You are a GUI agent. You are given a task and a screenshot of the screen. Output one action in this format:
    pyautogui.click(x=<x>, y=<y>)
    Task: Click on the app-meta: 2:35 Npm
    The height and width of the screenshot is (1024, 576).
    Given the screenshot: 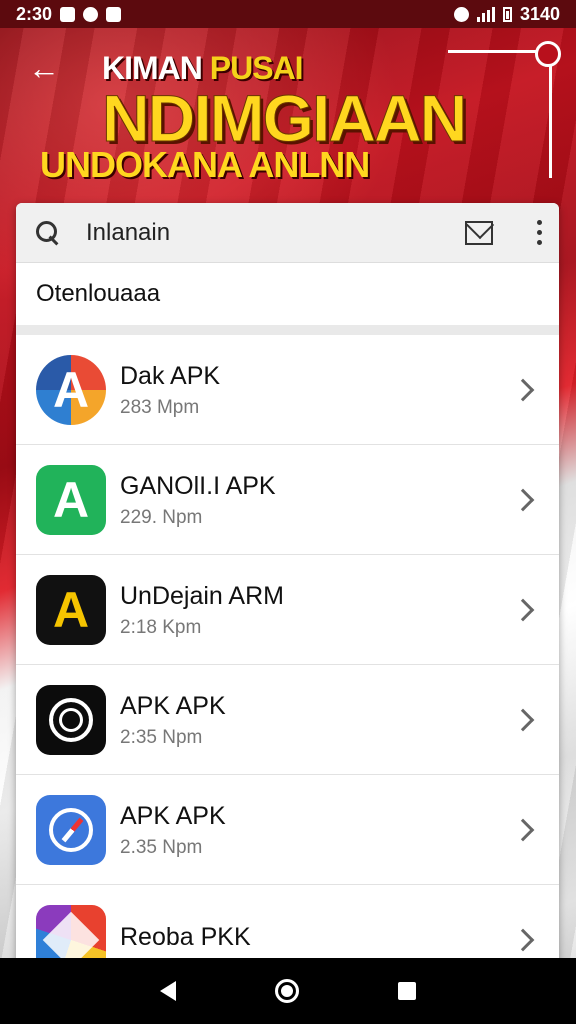 What is the action you would take?
    pyautogui.click(x=161, y=737)
    